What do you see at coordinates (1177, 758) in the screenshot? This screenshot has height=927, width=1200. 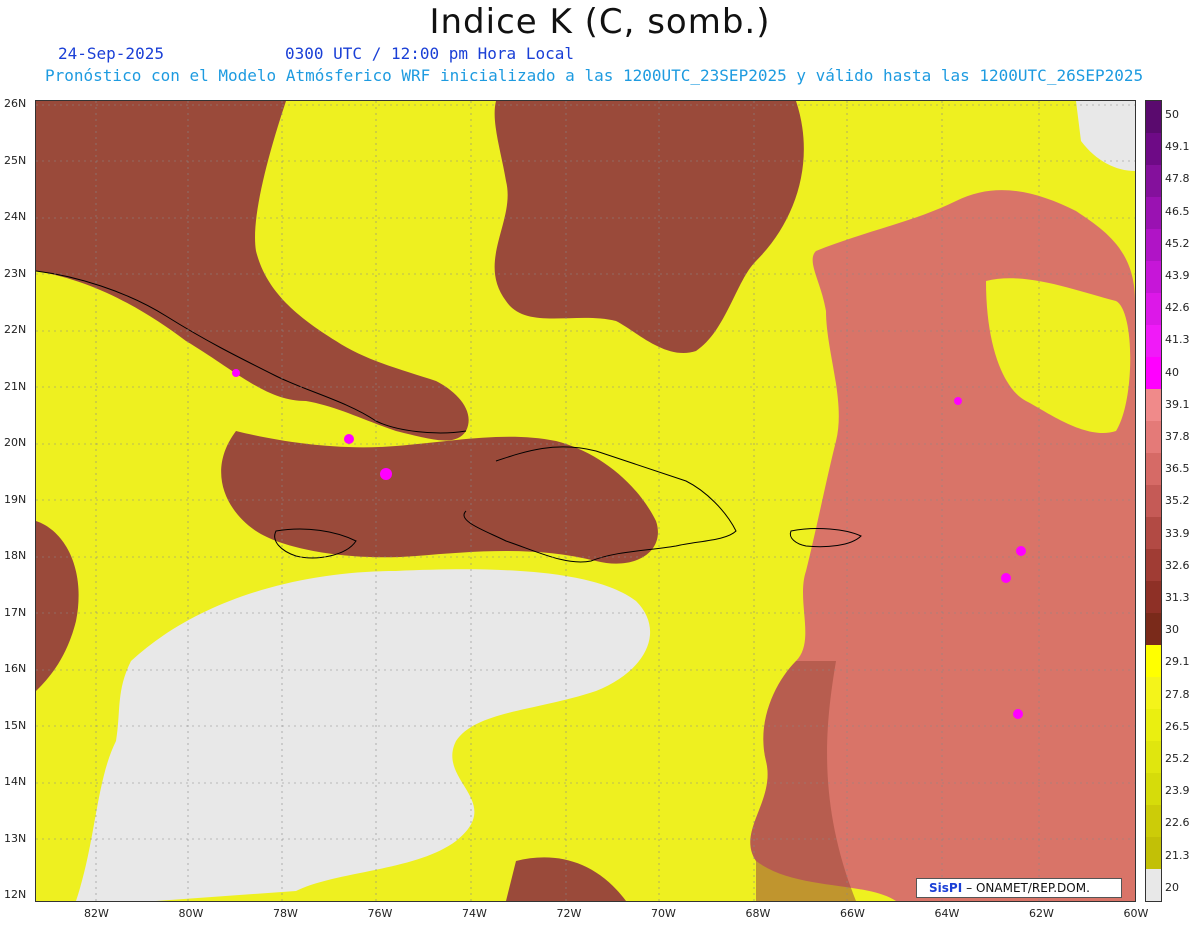 I see `colorbar-label: 25.2` at bounding box center [1177, 758].